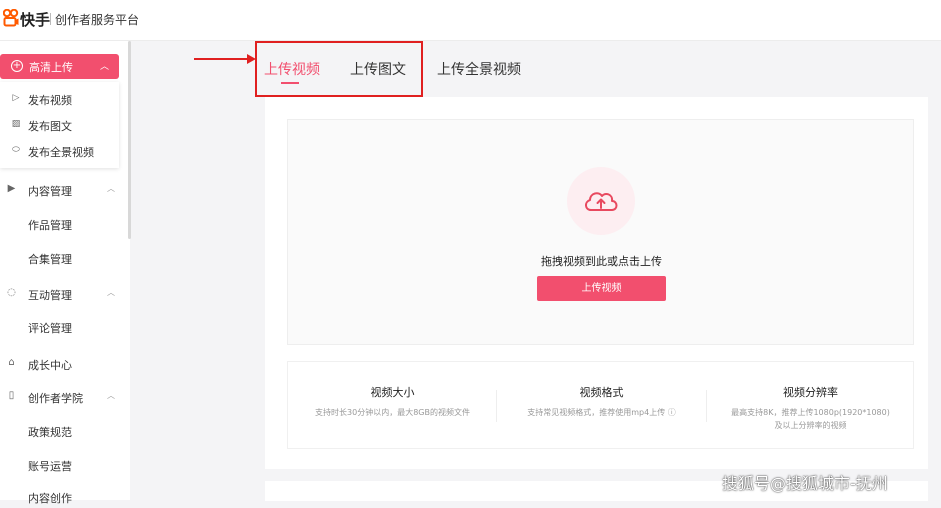  I want to click on panorama-icon: ⬭, so click(16, 150).